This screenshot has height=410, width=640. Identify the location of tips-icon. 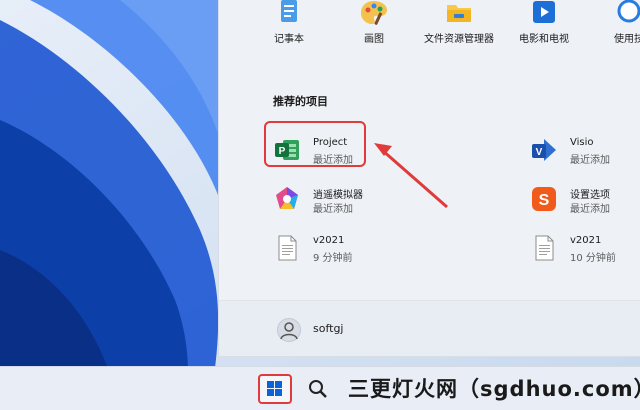
(628, 11).